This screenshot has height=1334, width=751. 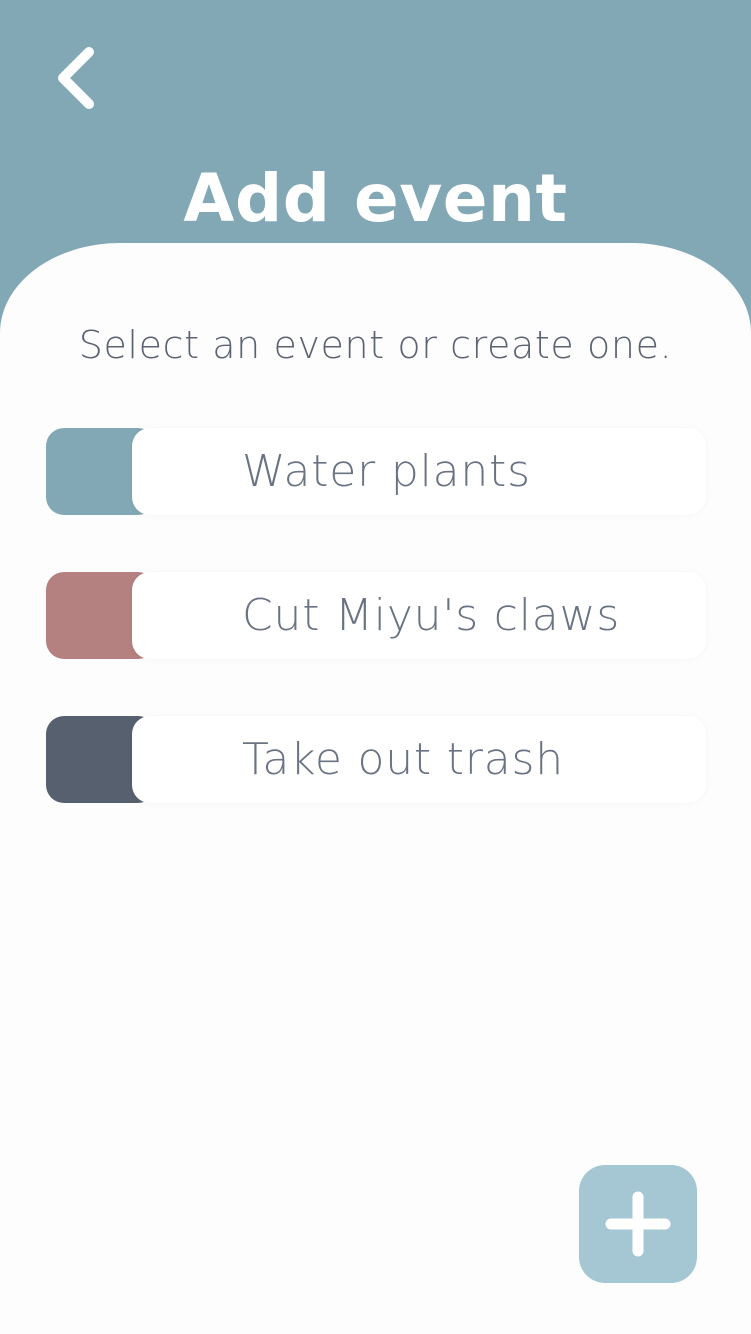 What do you see at coordinates (403, 759) in the screenshot?
I see `event-label: Take out trash` at bounding box center [403, 759].